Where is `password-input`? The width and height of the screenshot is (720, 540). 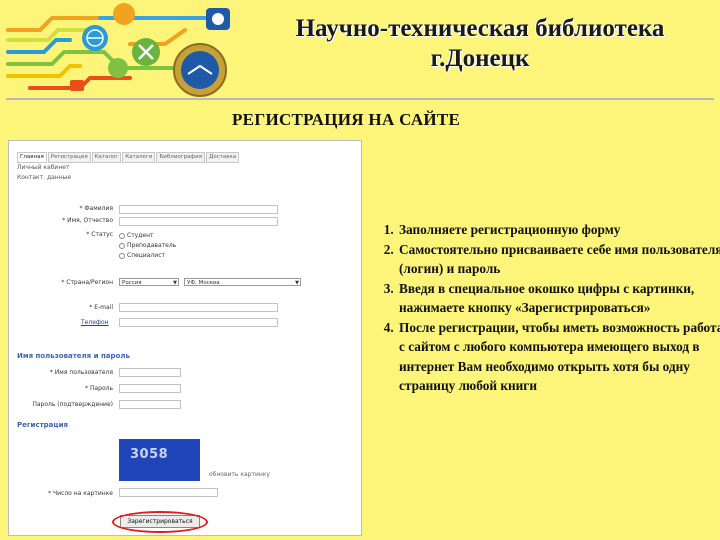 password-input is located at coordinates (150, 388).